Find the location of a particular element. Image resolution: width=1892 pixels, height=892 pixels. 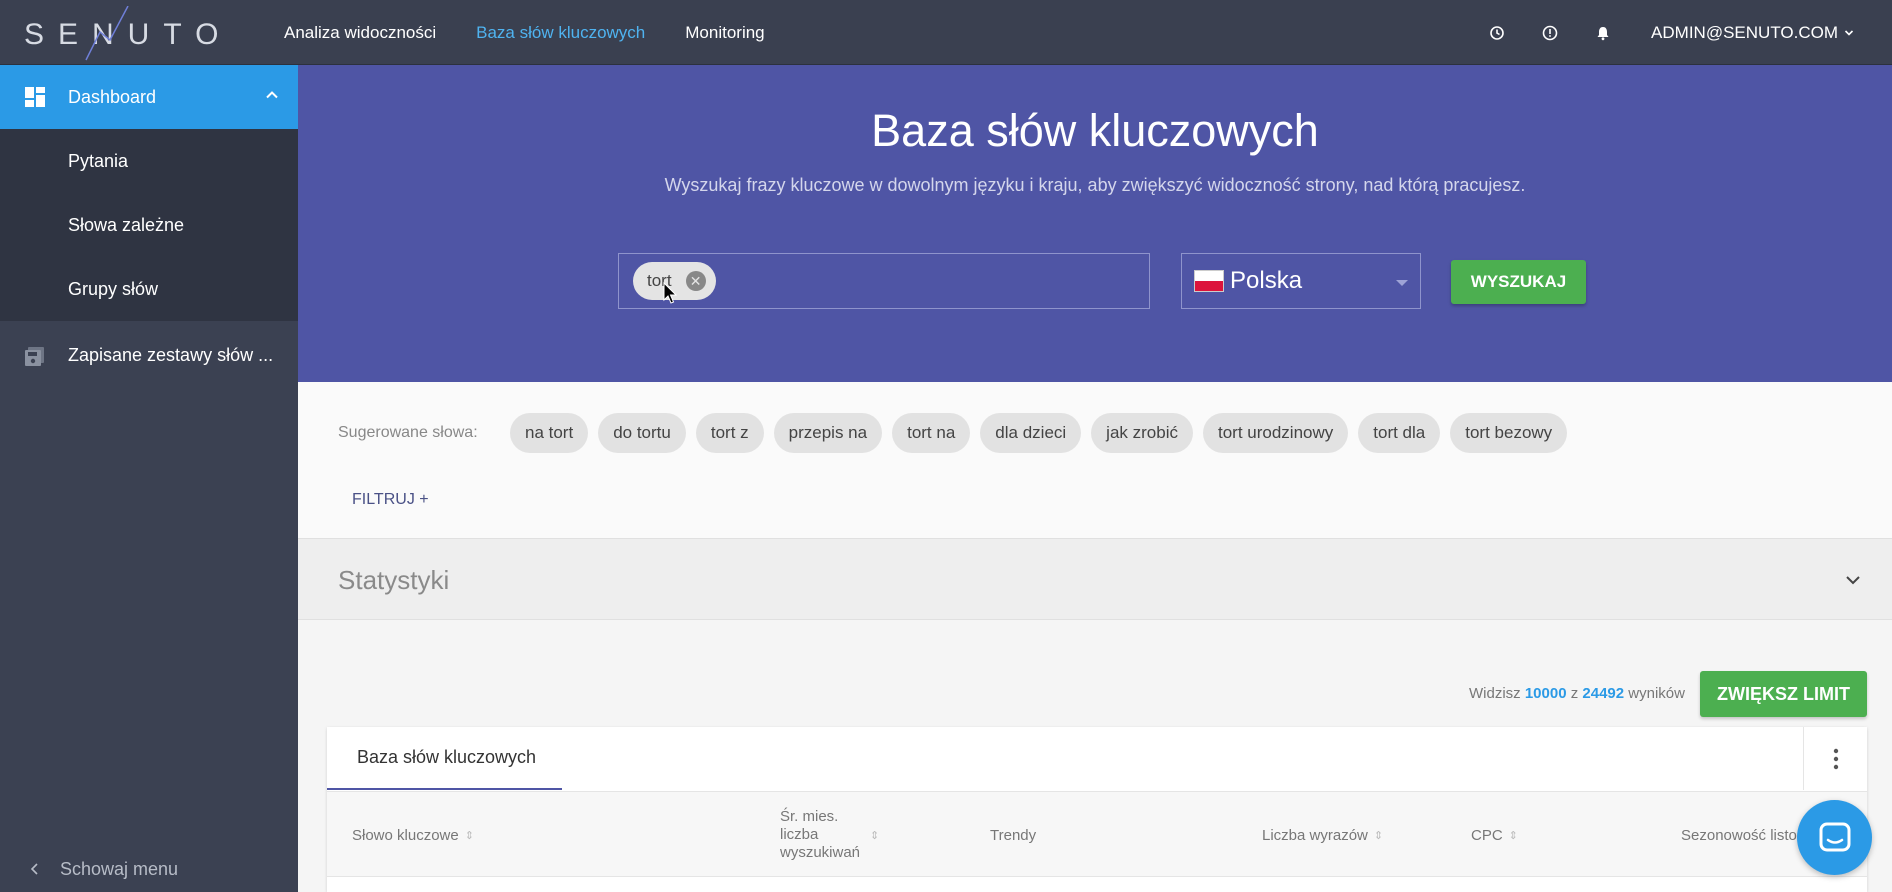

country-name: Polska is located at coordinates (1266, 280).